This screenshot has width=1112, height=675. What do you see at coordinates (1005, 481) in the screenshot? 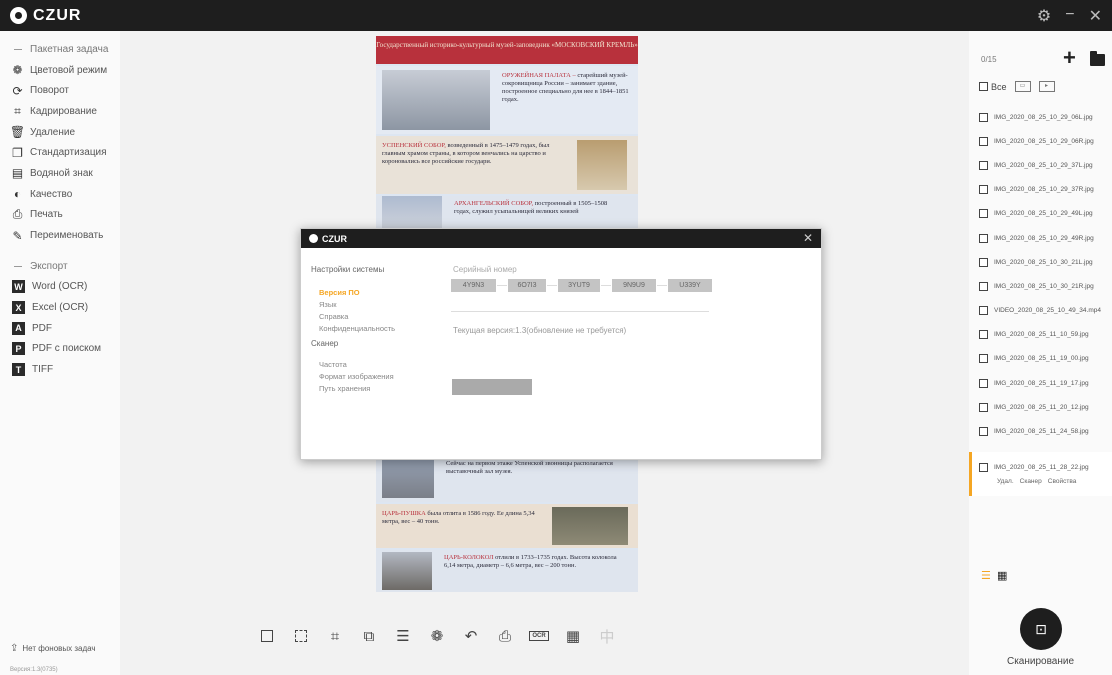
I see `delete-link: Удал.` at bounding box center [1005, 481].